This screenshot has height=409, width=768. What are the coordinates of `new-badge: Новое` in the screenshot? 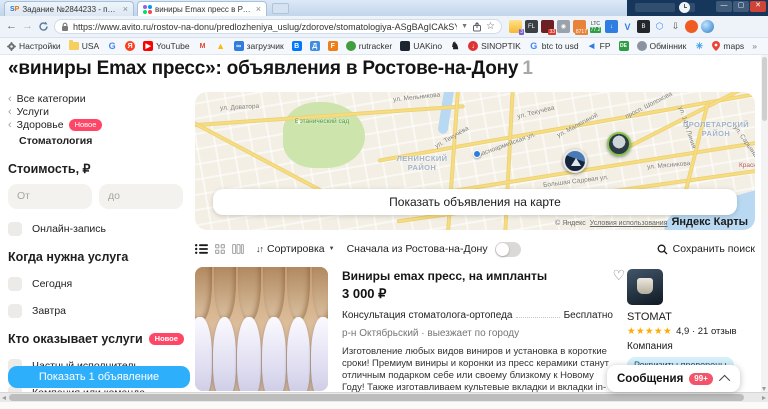 It's located at (166, 339).